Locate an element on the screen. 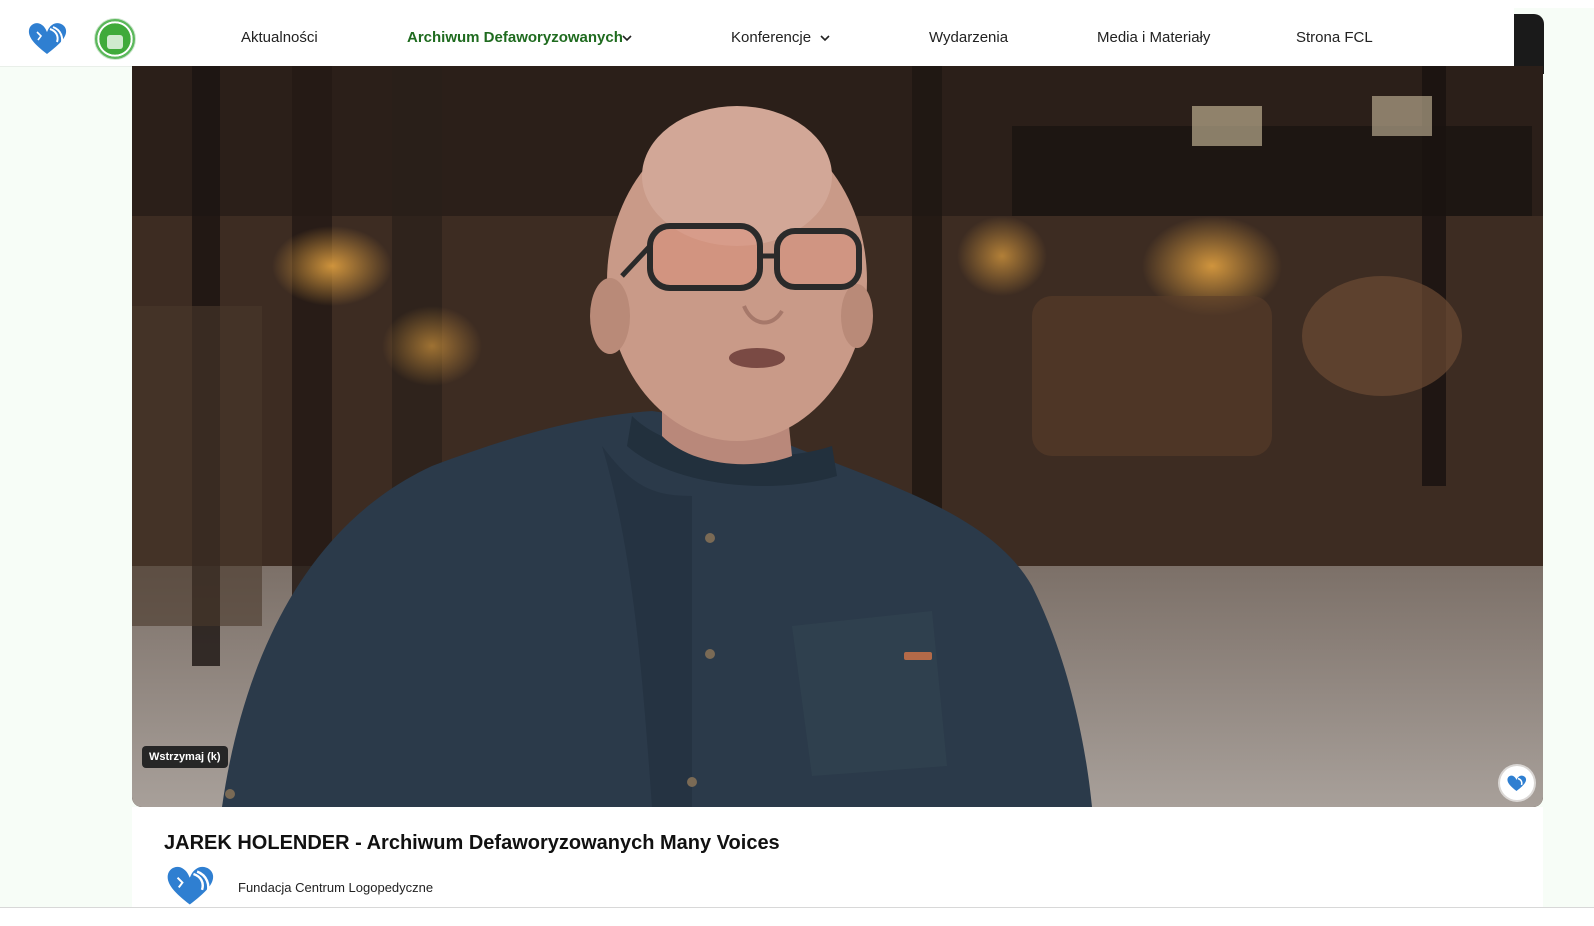 The width and height of the screenshot is (1594, 926). green-round-badge-icon is located at coordinates (115, 39).